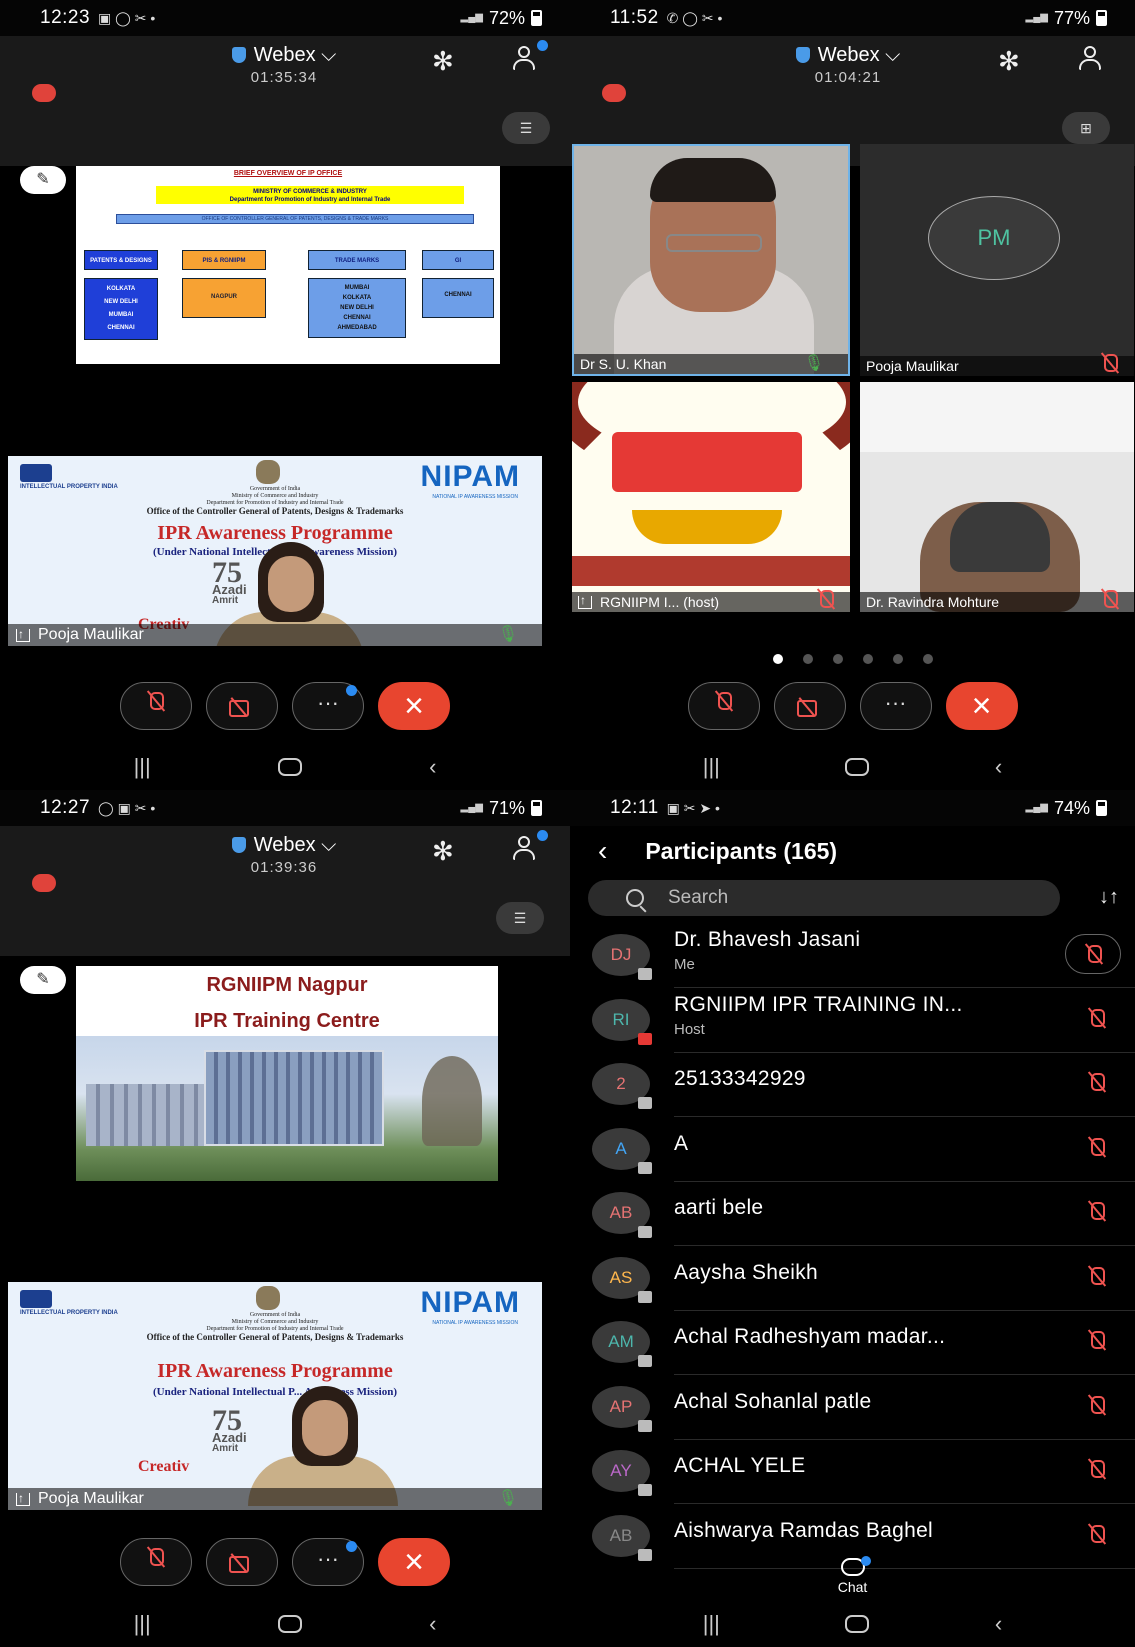 This screenshot has width=1135, height=1647. What do you see at coordinates (852, 1587) in the screenshot?
I see `chat-label: Chat` at bounding box center [852, 1587].